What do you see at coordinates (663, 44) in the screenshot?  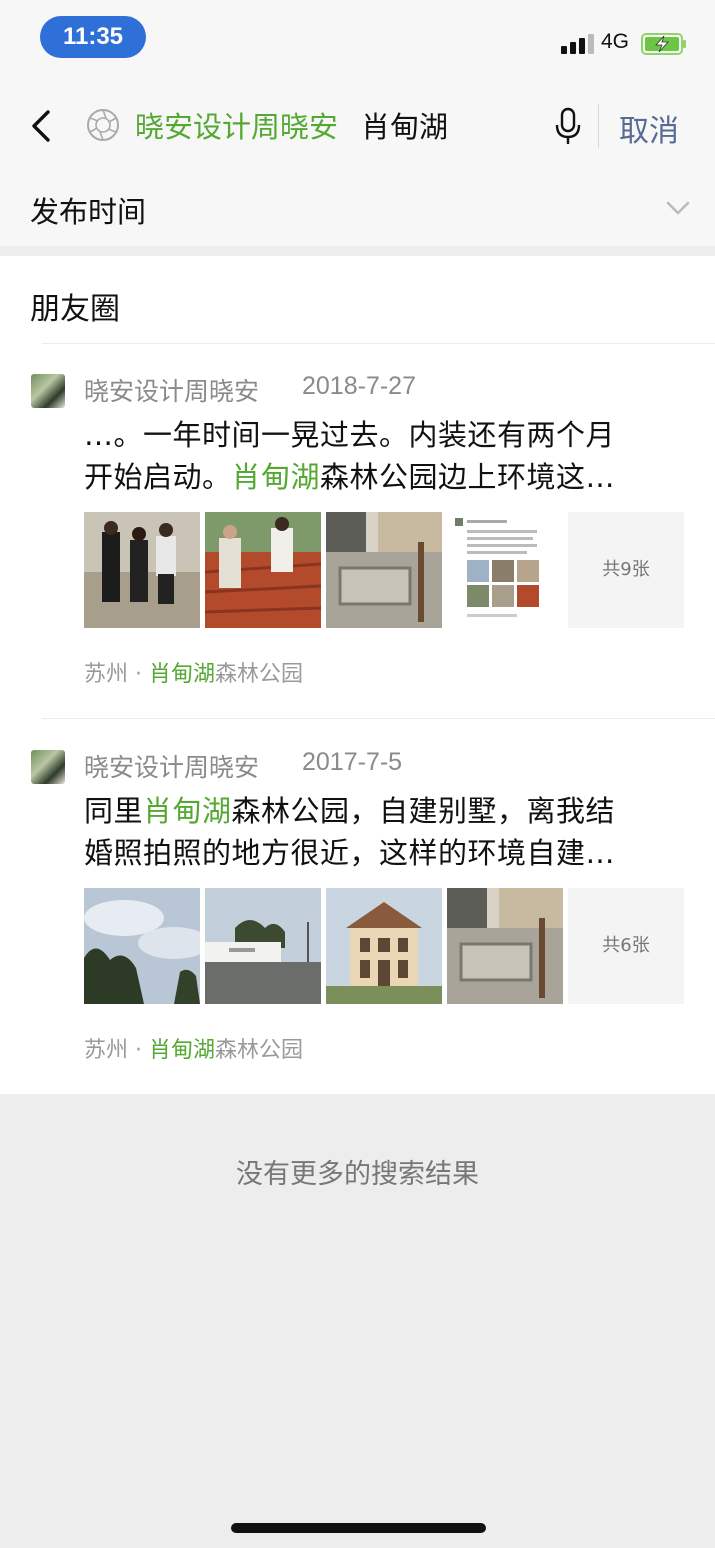 I see `battery-charging-icon` at bounding box center [663, 44].